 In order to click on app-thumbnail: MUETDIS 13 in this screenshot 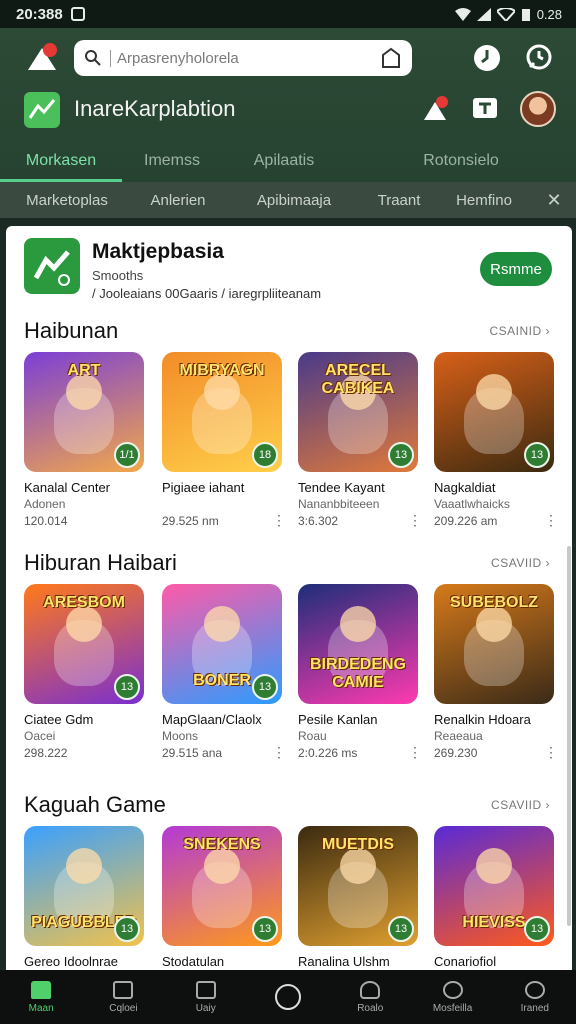, I will do `click(358, 886)`.